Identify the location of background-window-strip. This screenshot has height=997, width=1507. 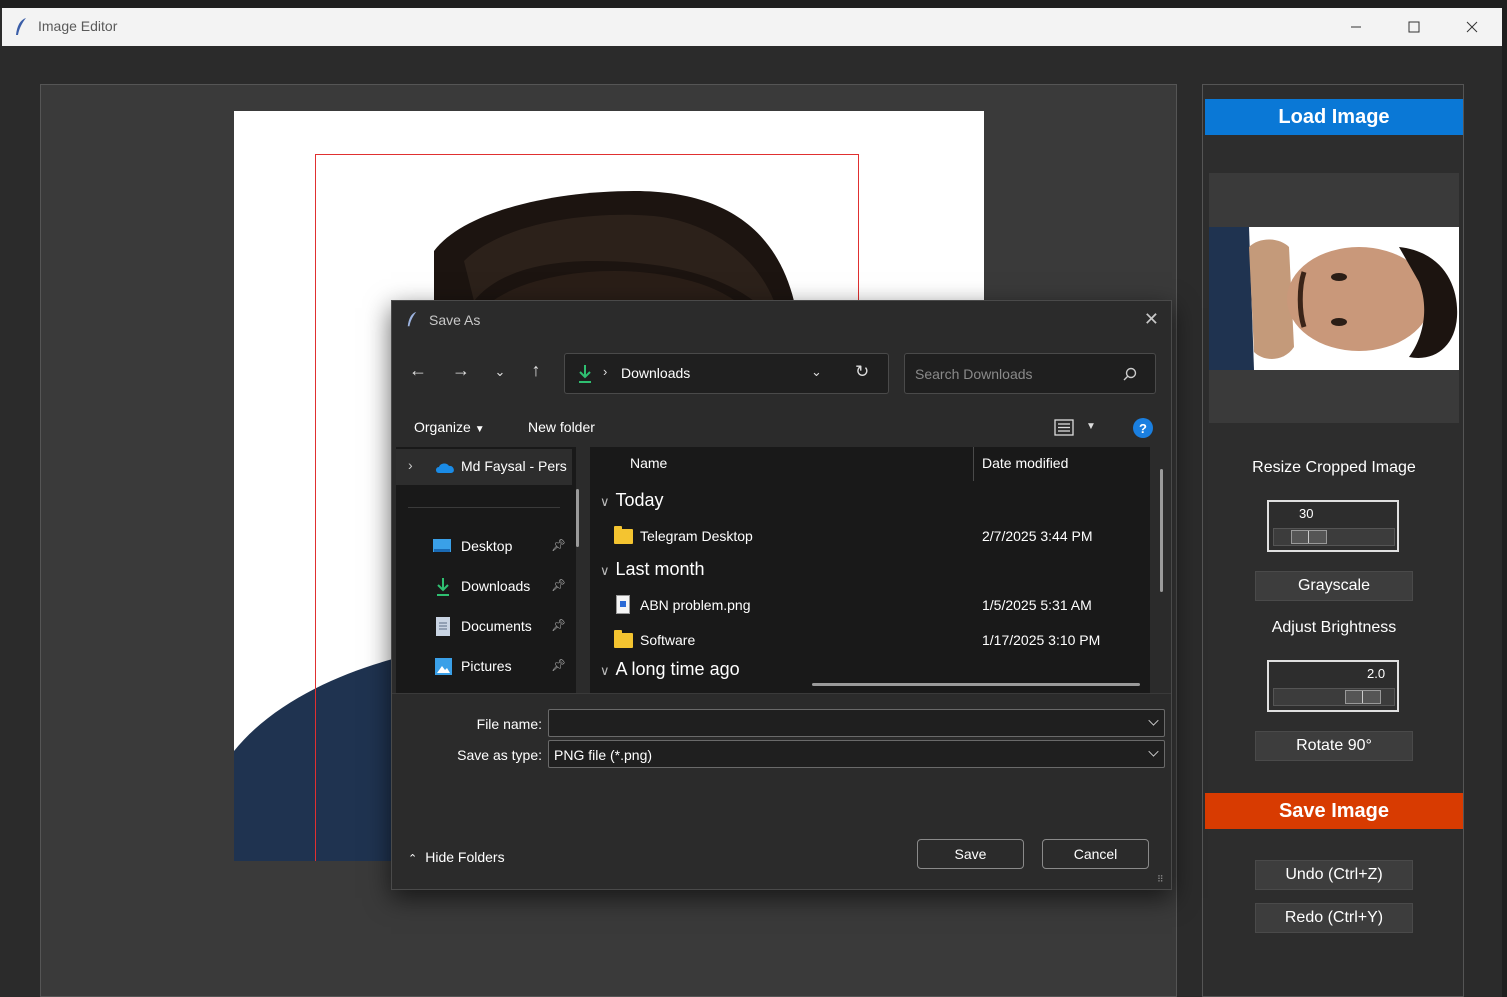
(753, 4).